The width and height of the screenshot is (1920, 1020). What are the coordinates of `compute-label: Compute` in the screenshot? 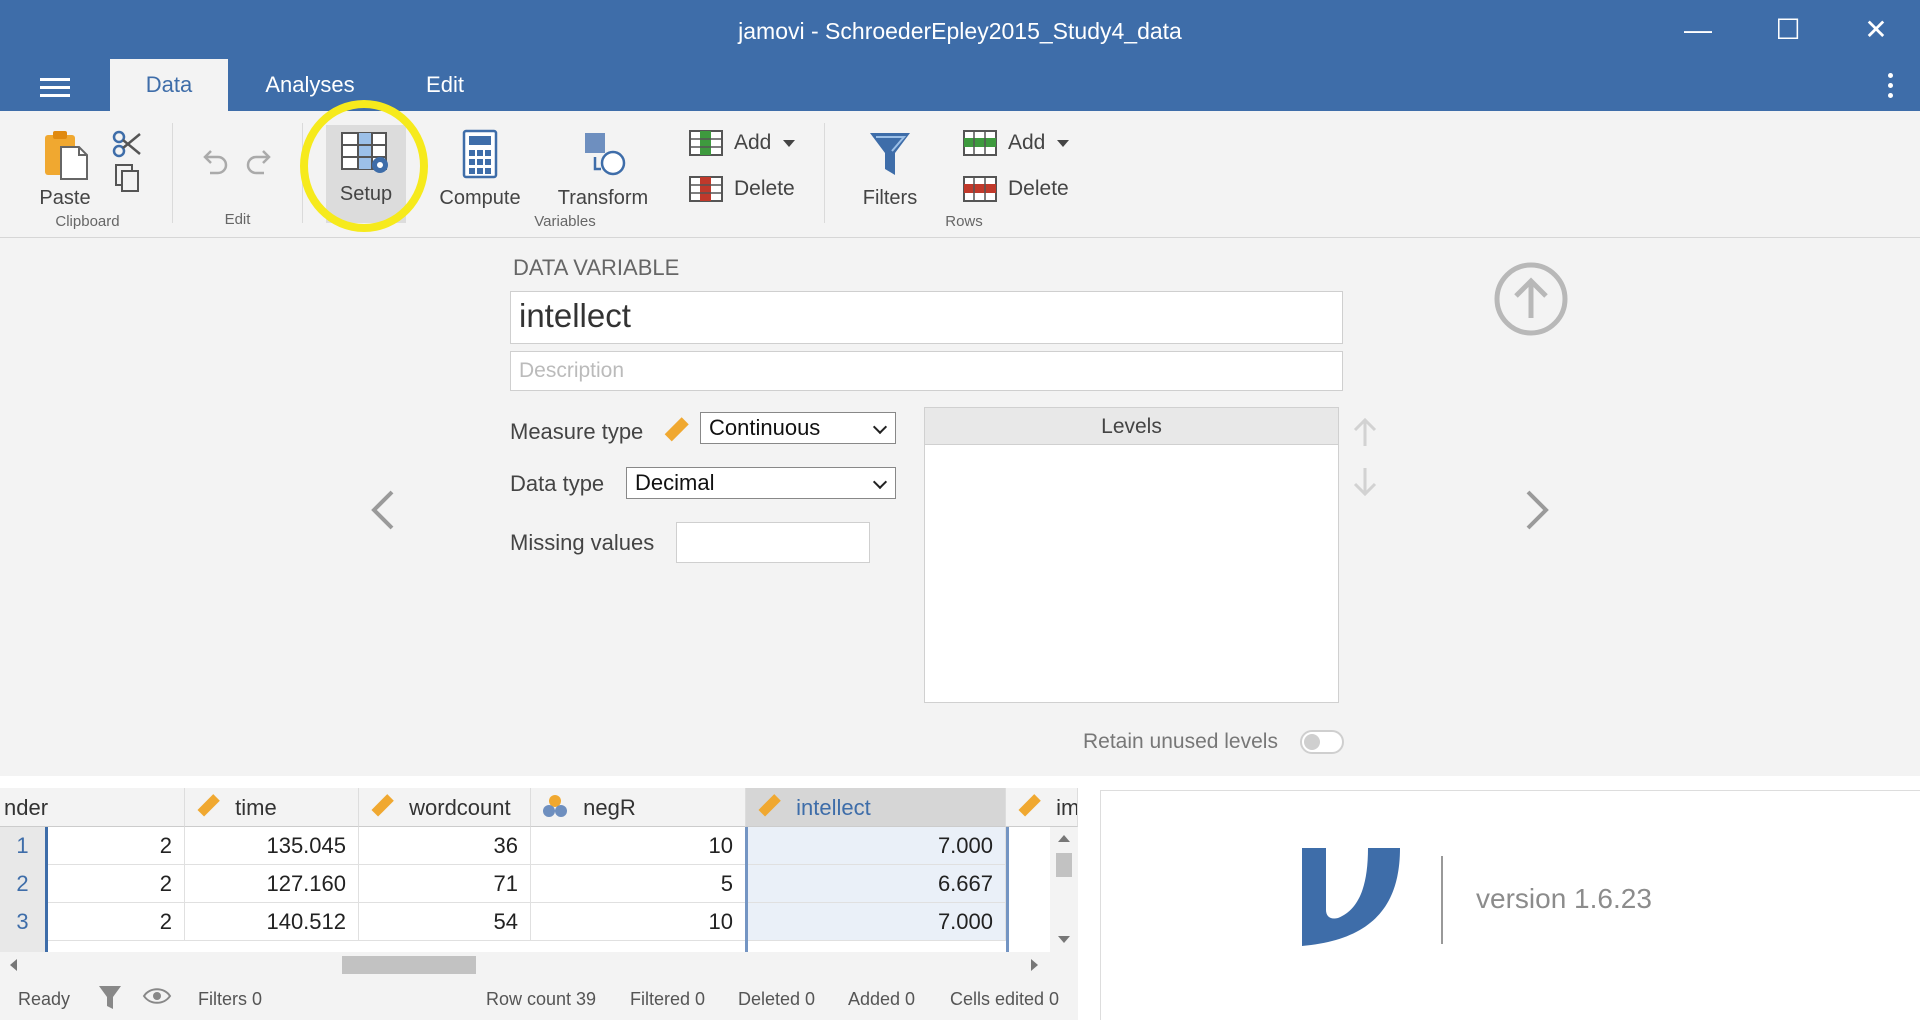 It's located at (480, 198).